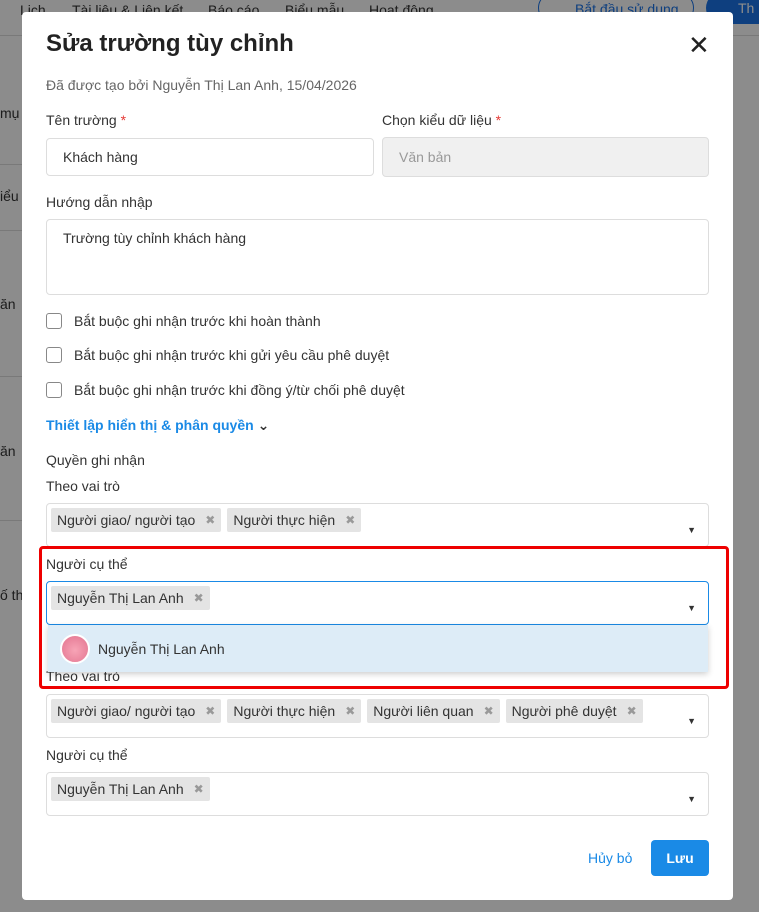 Image resolution: width=759 pixels, height=912 pixels. What do you see at coordinates (545, 157) in the screenshot?
I see `data-type-select: Văn bản` at bounding box center [545, 157].